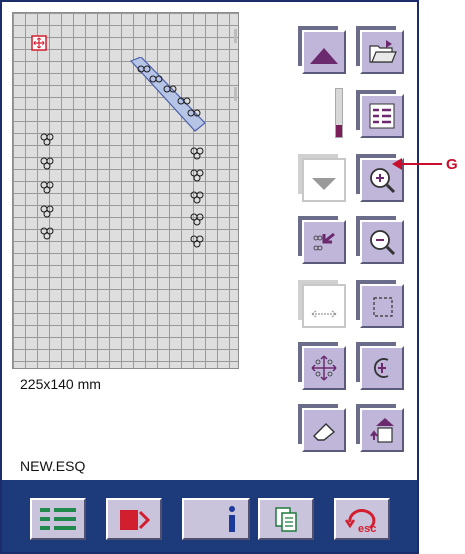 This screenshot has height=554, width=465. What do you see at coordinates (235, 94) in the screenshot?
I see `scroll-indicator-middle` at bounding box center [235, 94].